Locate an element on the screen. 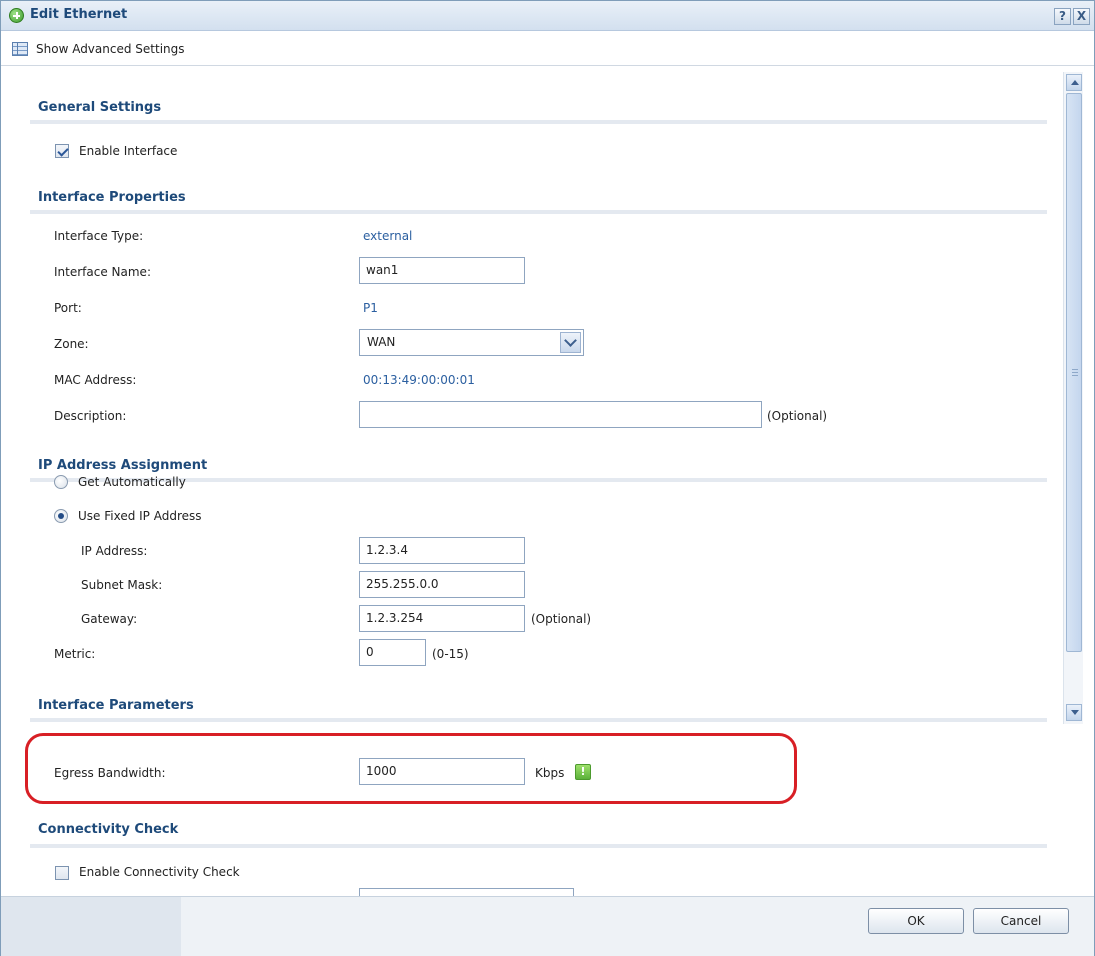 The height and width of the screenshot is (956, 1095). gateway-label: Gateway: is located at coordinates (109, 619).